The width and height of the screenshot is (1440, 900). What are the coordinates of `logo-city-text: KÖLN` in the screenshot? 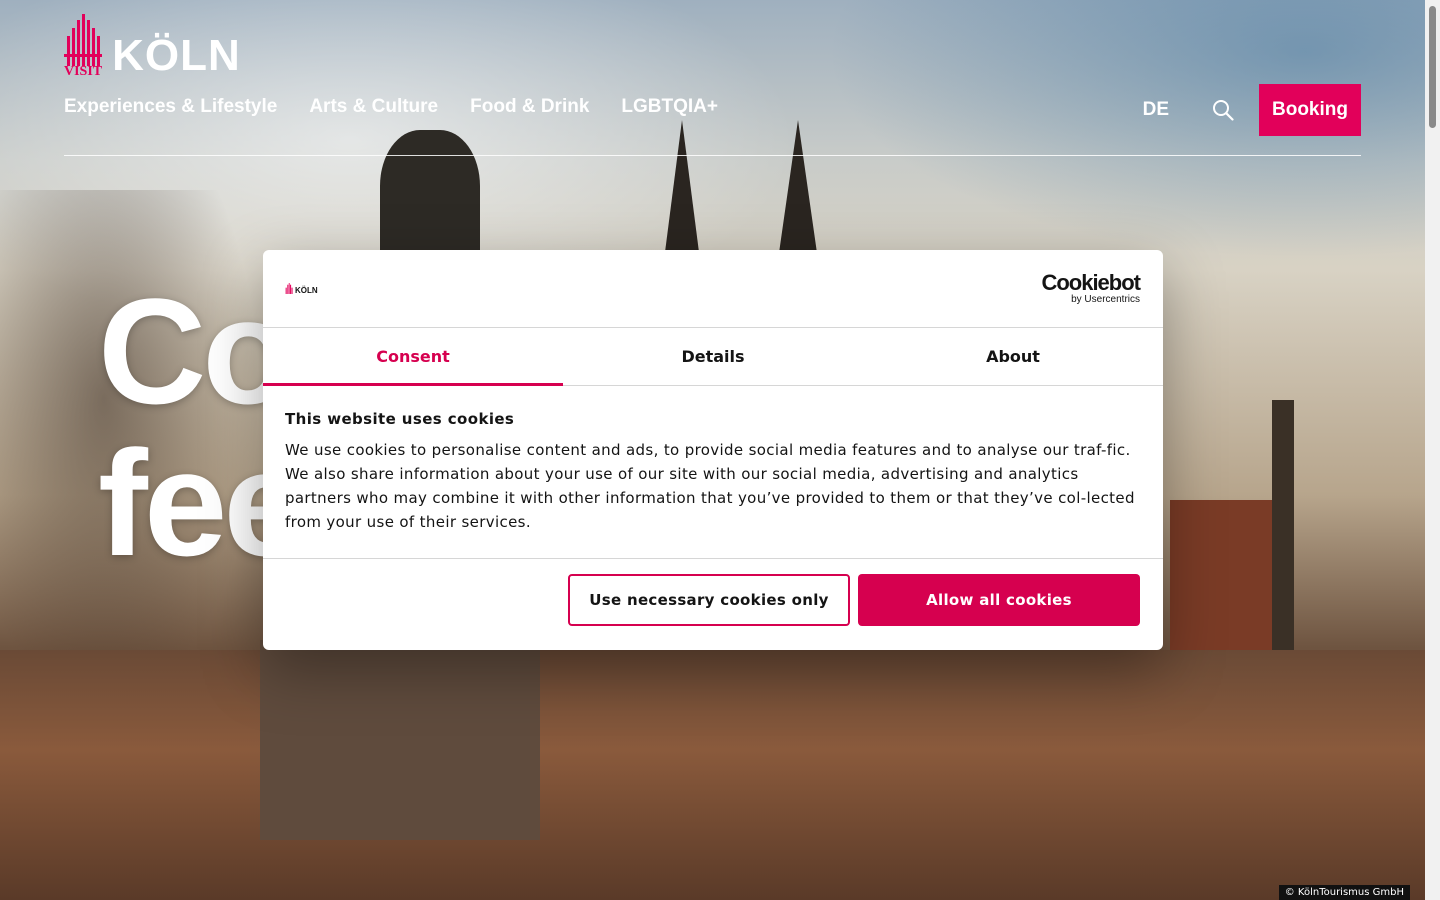 It's located at (176, 55).